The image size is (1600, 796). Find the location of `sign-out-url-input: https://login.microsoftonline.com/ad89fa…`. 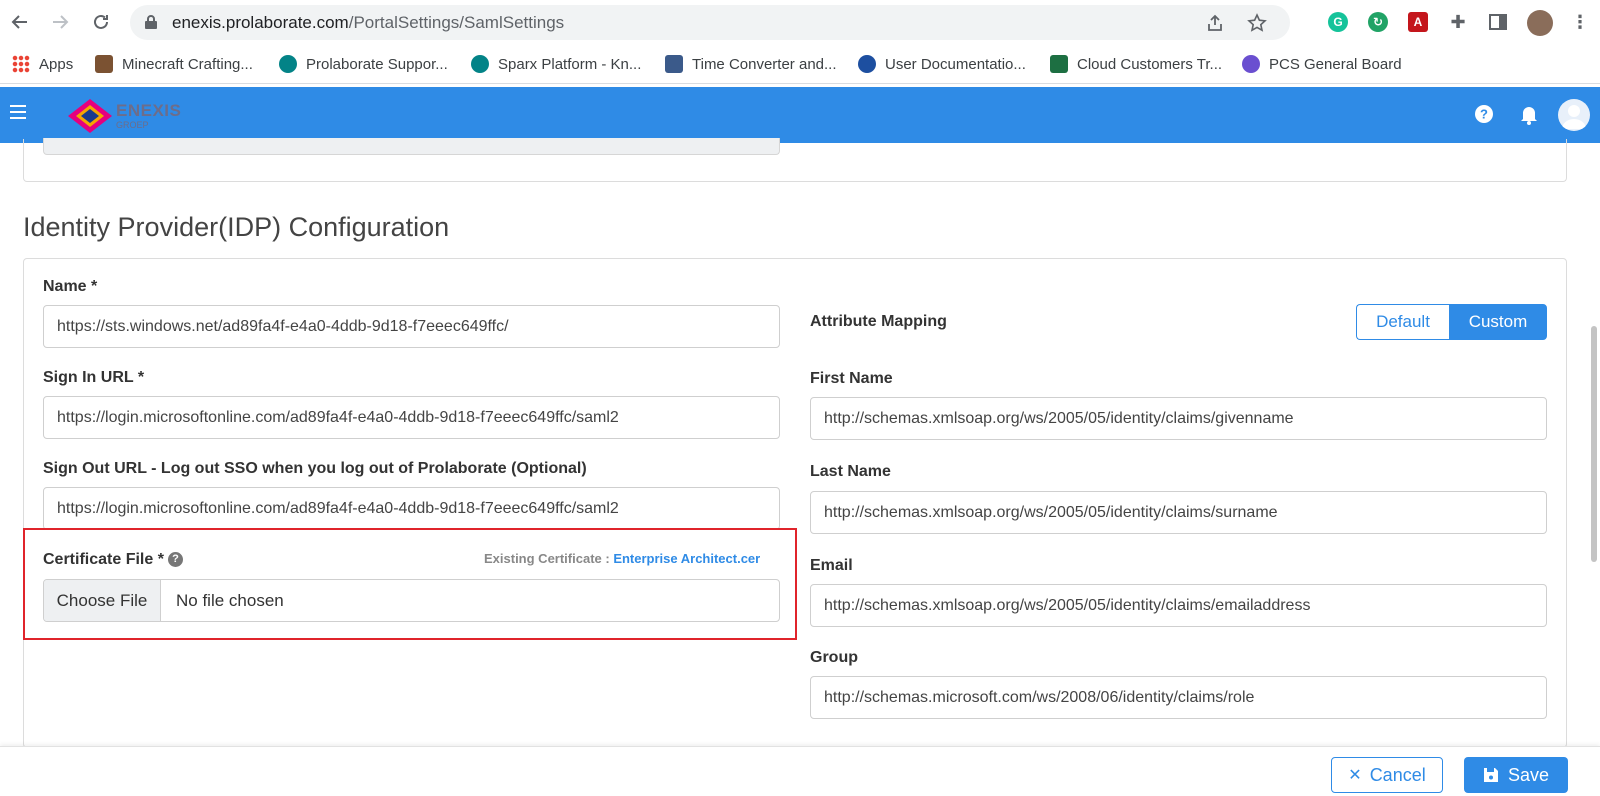

sign-out-url-input: https://login.microsoftonline.com/ad89fa… is located at coordinates (411, 508).